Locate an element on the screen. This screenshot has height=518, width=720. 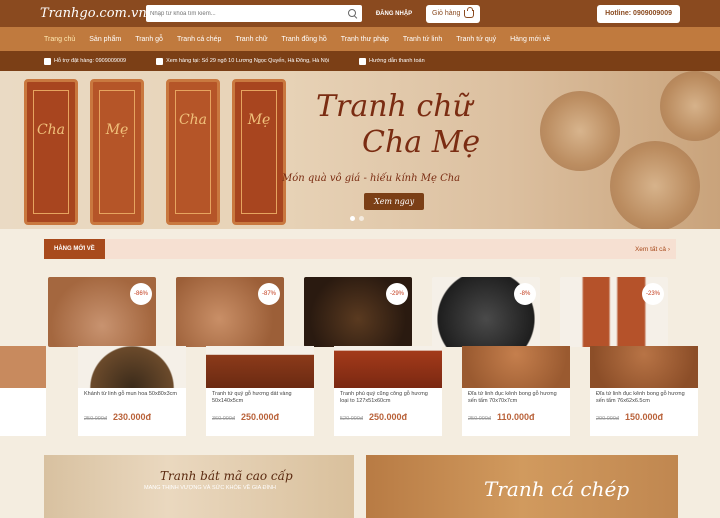
search-box is located at coordinates (254, 13).